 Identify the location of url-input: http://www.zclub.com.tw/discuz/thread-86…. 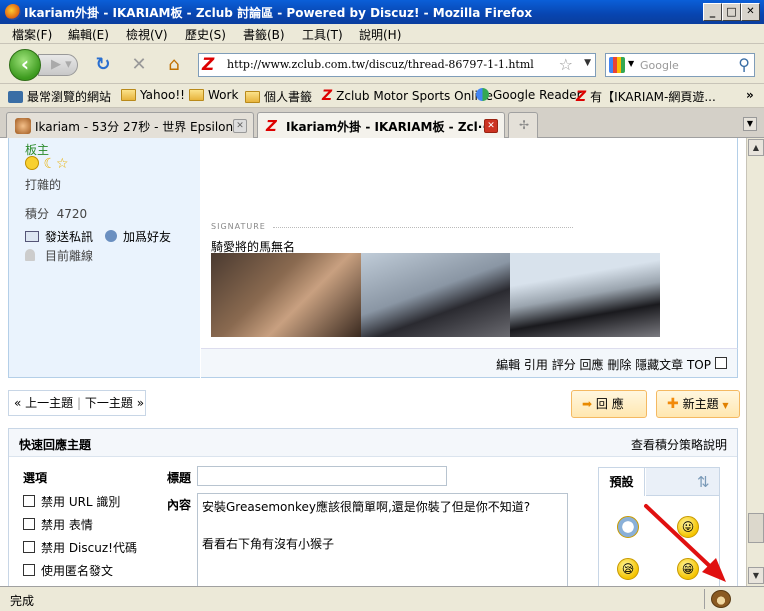
(380, 64).